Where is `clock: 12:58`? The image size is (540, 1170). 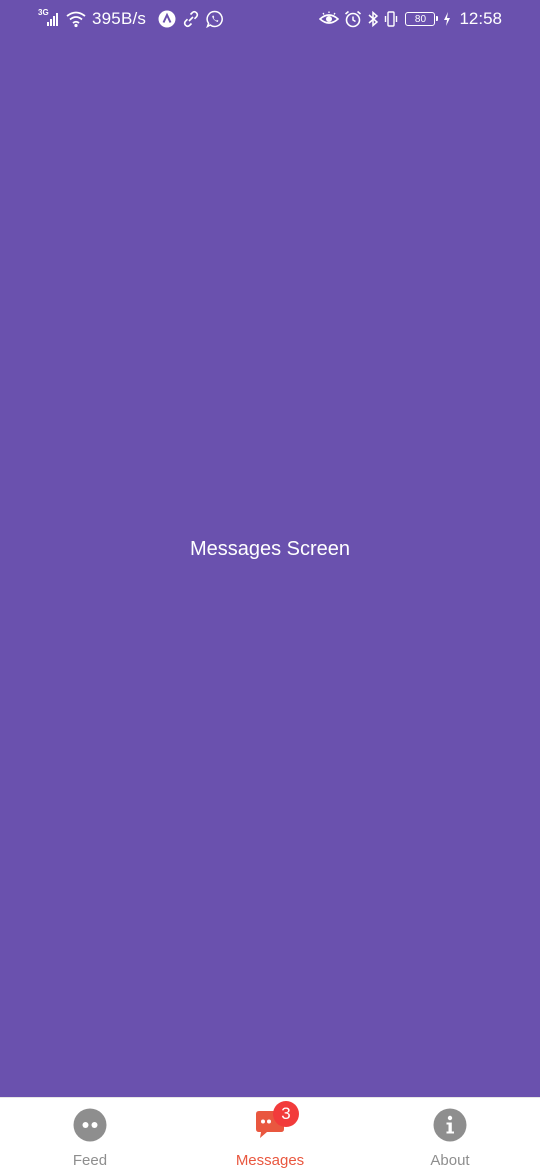 clock: 12:58 is located at coordinates (480, 18).